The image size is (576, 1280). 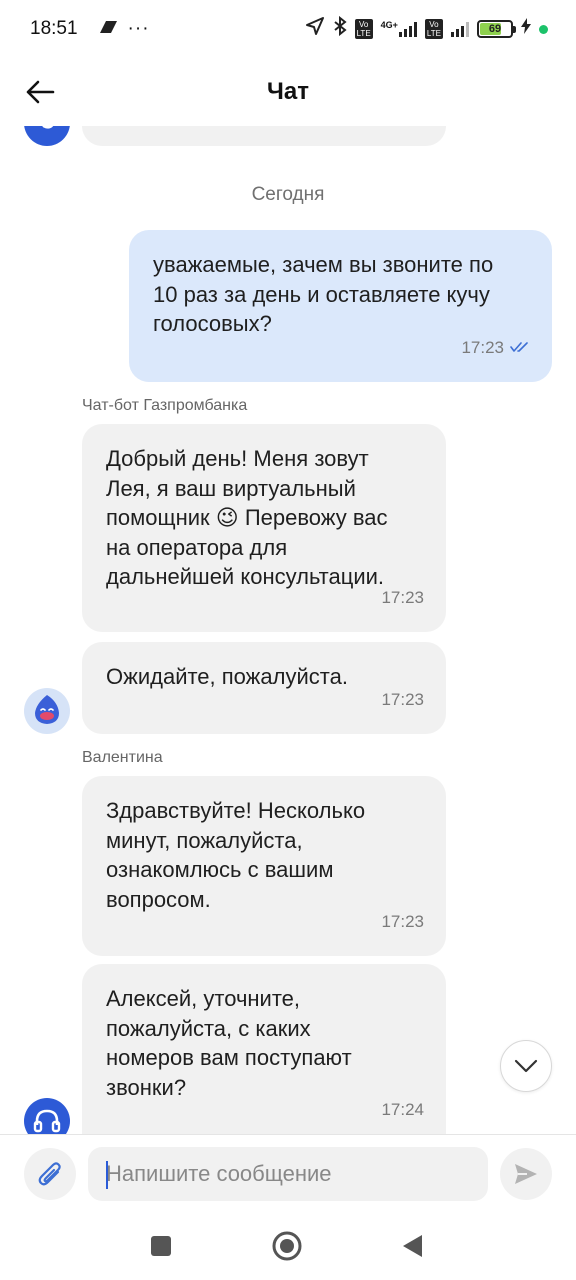 I want to click on scroll-to-bottom-button, so click(x=526, y=1066).